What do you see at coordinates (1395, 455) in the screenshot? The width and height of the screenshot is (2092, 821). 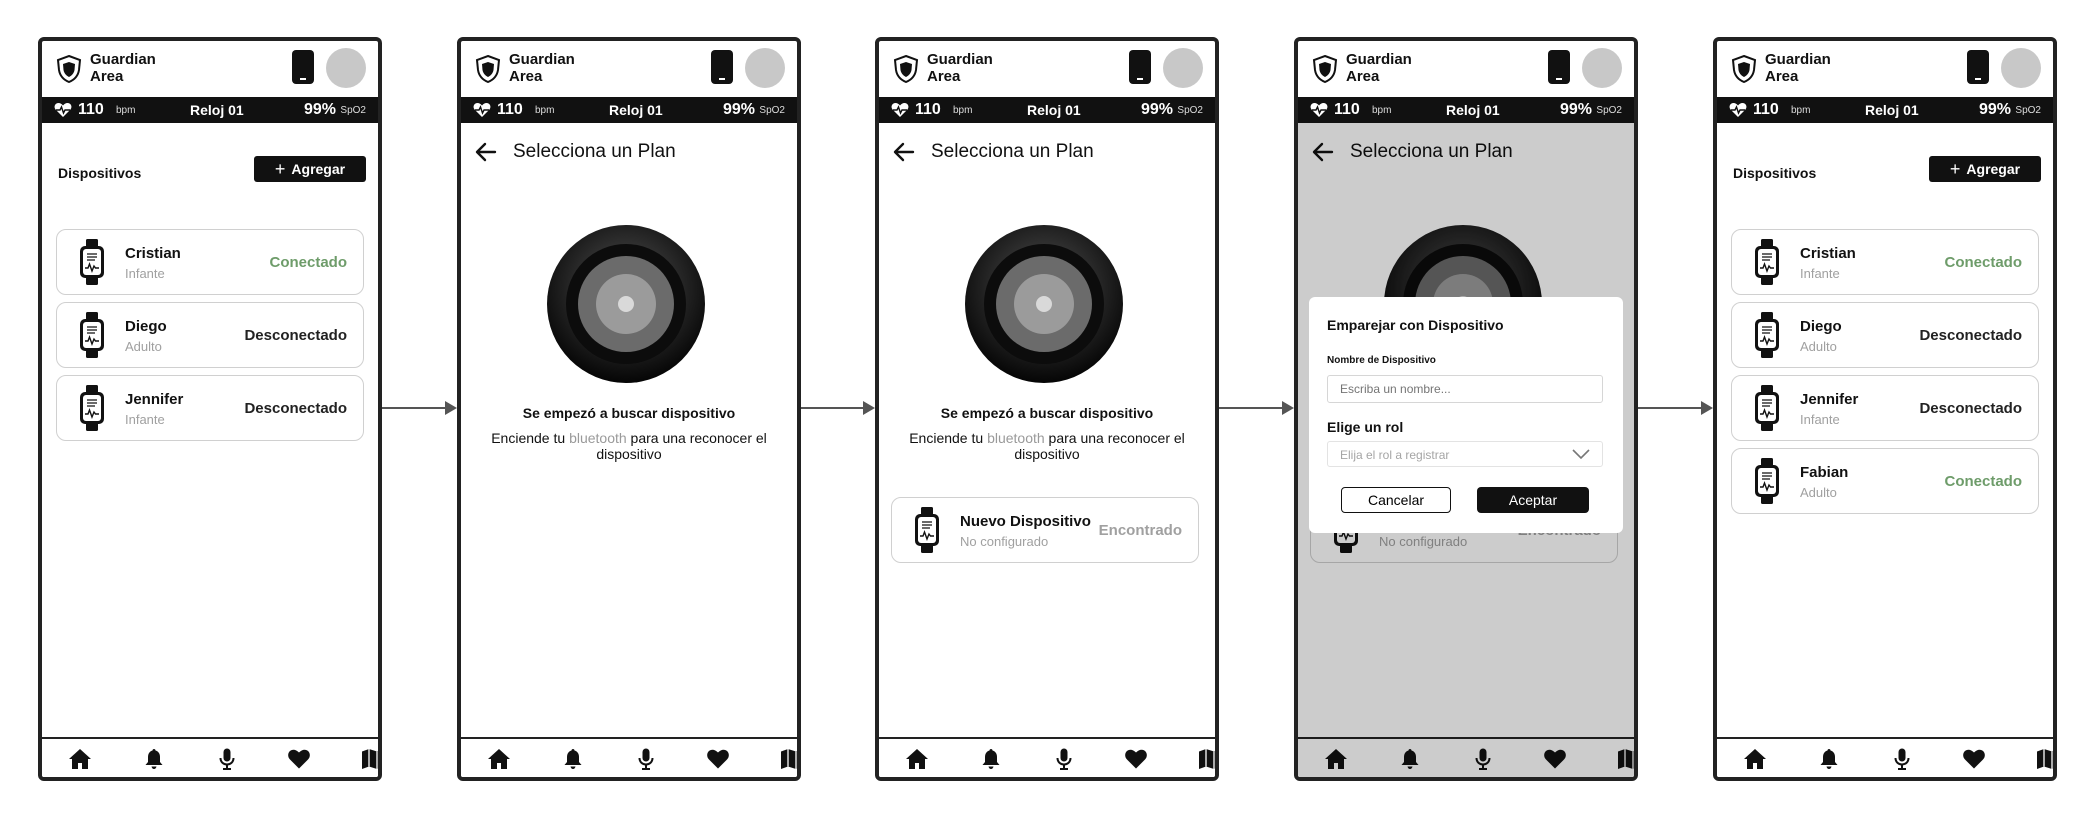 I see `role-select-placeholder: Elija el rol a registrar` at bounding box center [1395, 455].